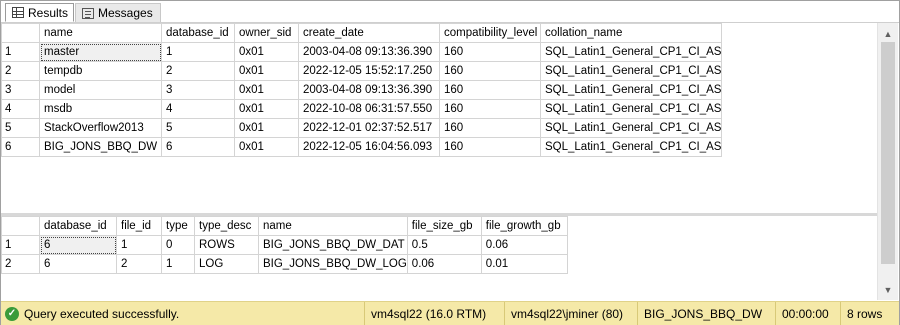 Image resolution: width=900 pixels, height=325 pixels. What do you see at coordinates (631, 33) in the screenshot?
I see `column-header: collation_name` at bounding box center [631, 33].